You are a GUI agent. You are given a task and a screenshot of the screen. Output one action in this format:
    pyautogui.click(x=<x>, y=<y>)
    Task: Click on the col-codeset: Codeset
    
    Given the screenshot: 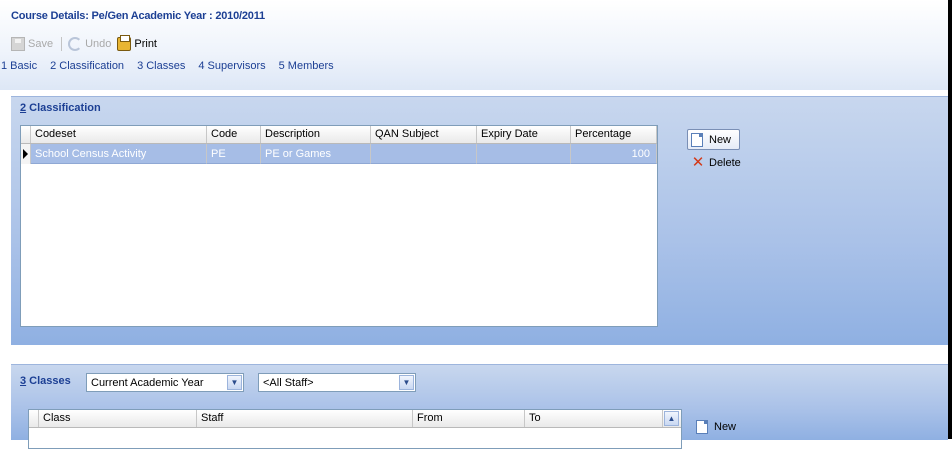 What is the action you would take?
    pyautogui.click(x=119, y=134)
    